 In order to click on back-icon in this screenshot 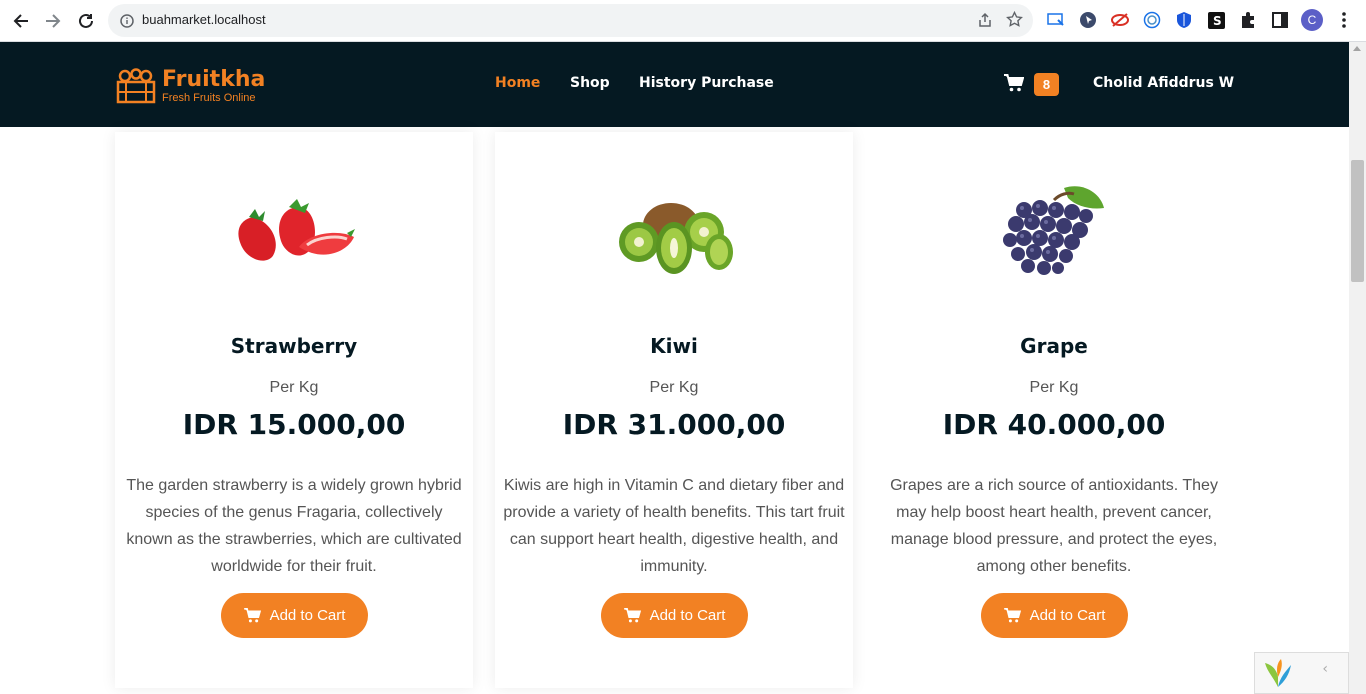, I will do `click(21, 21)`.